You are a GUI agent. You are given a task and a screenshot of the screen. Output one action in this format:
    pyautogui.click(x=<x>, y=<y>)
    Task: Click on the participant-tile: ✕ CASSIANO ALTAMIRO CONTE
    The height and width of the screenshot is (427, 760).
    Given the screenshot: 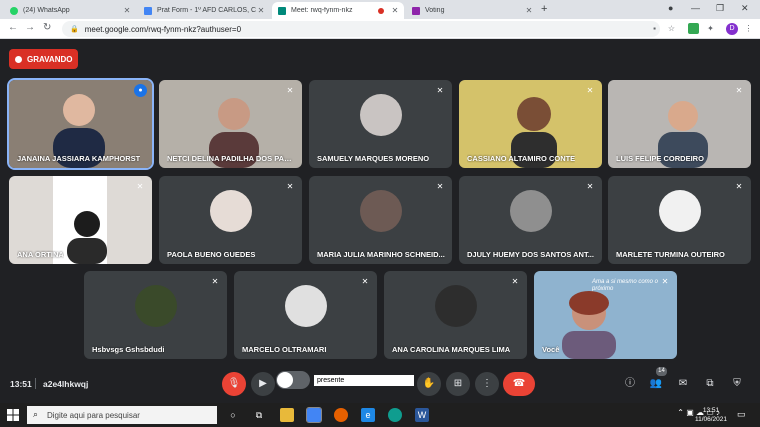 What is the action you would take?
    pyautogui.click(x=530, y=124)
    